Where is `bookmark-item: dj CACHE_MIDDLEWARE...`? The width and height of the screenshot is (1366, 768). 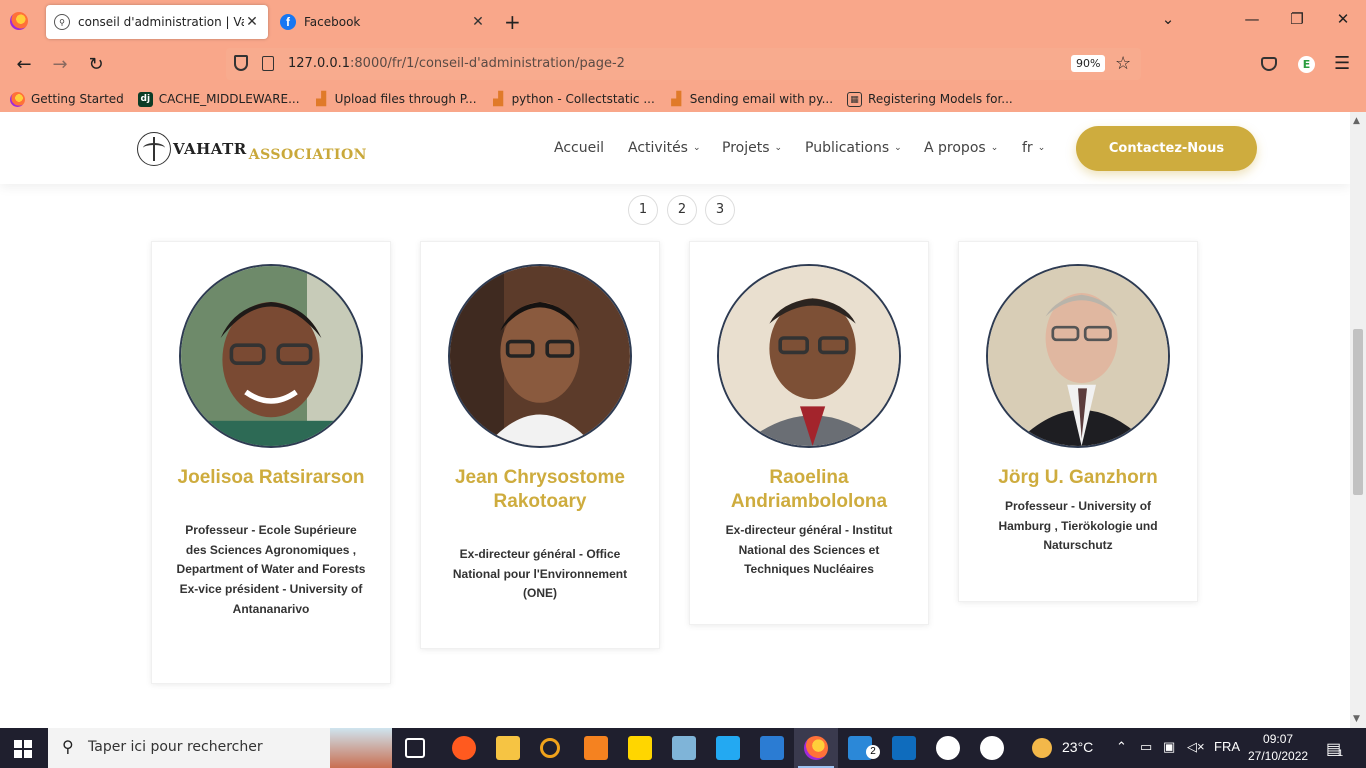
bookmark-item: dj CACHE_MIDDLEWARE... is located at coordinates (218, 99).